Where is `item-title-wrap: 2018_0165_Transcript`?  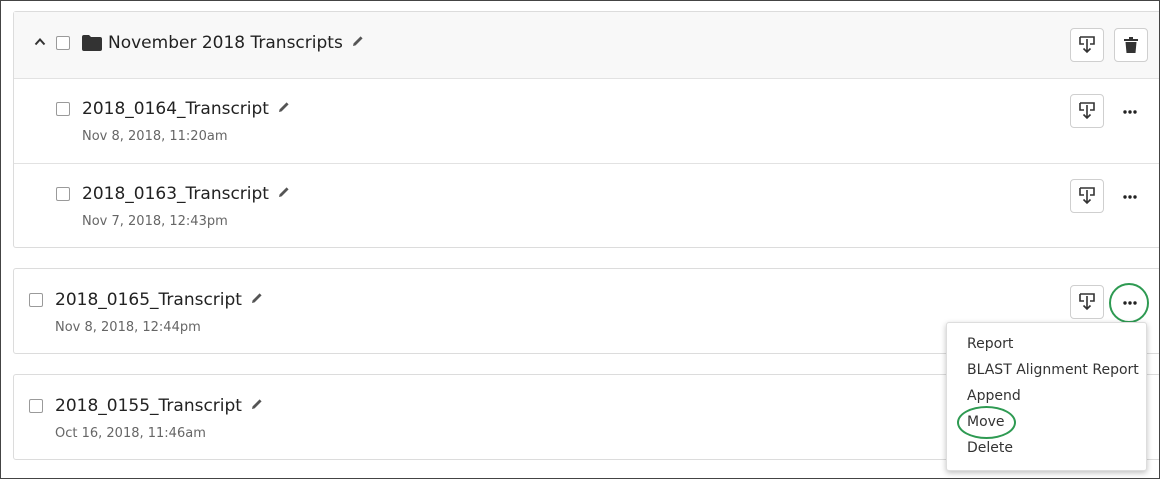
item-title-wrap: 2018_0165_Transcript is located at coordinates (159, 300).